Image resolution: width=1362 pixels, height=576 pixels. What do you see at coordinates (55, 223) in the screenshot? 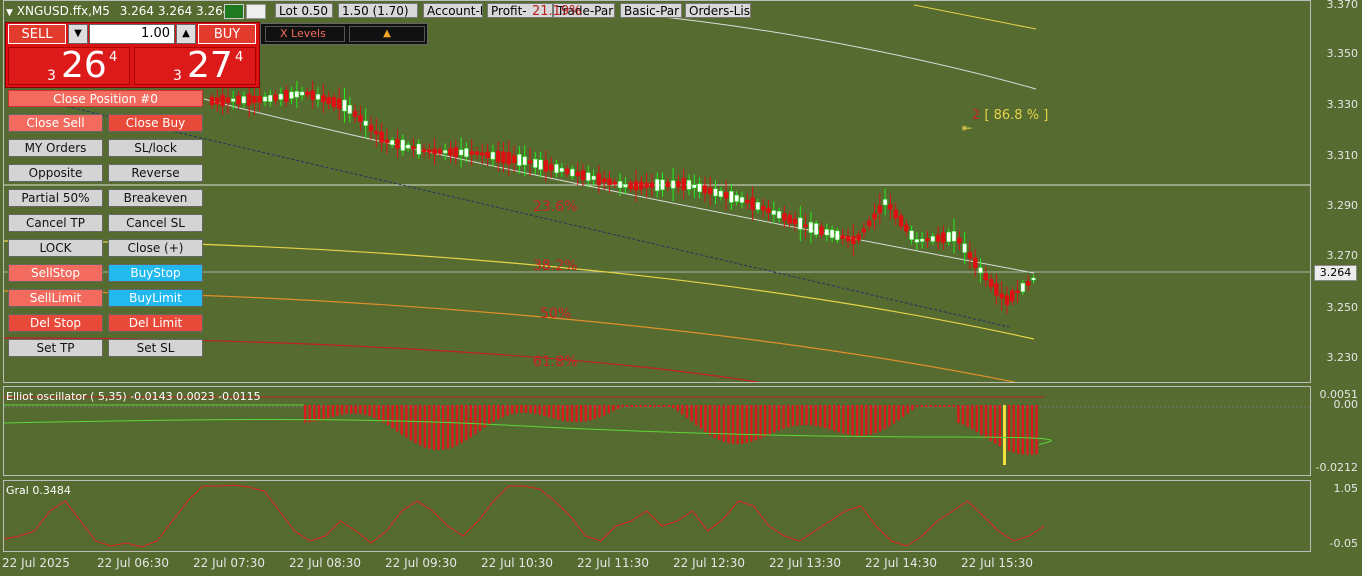
I see `cancel-tp-button: Cancel TP` at bounding box center [55, 223].